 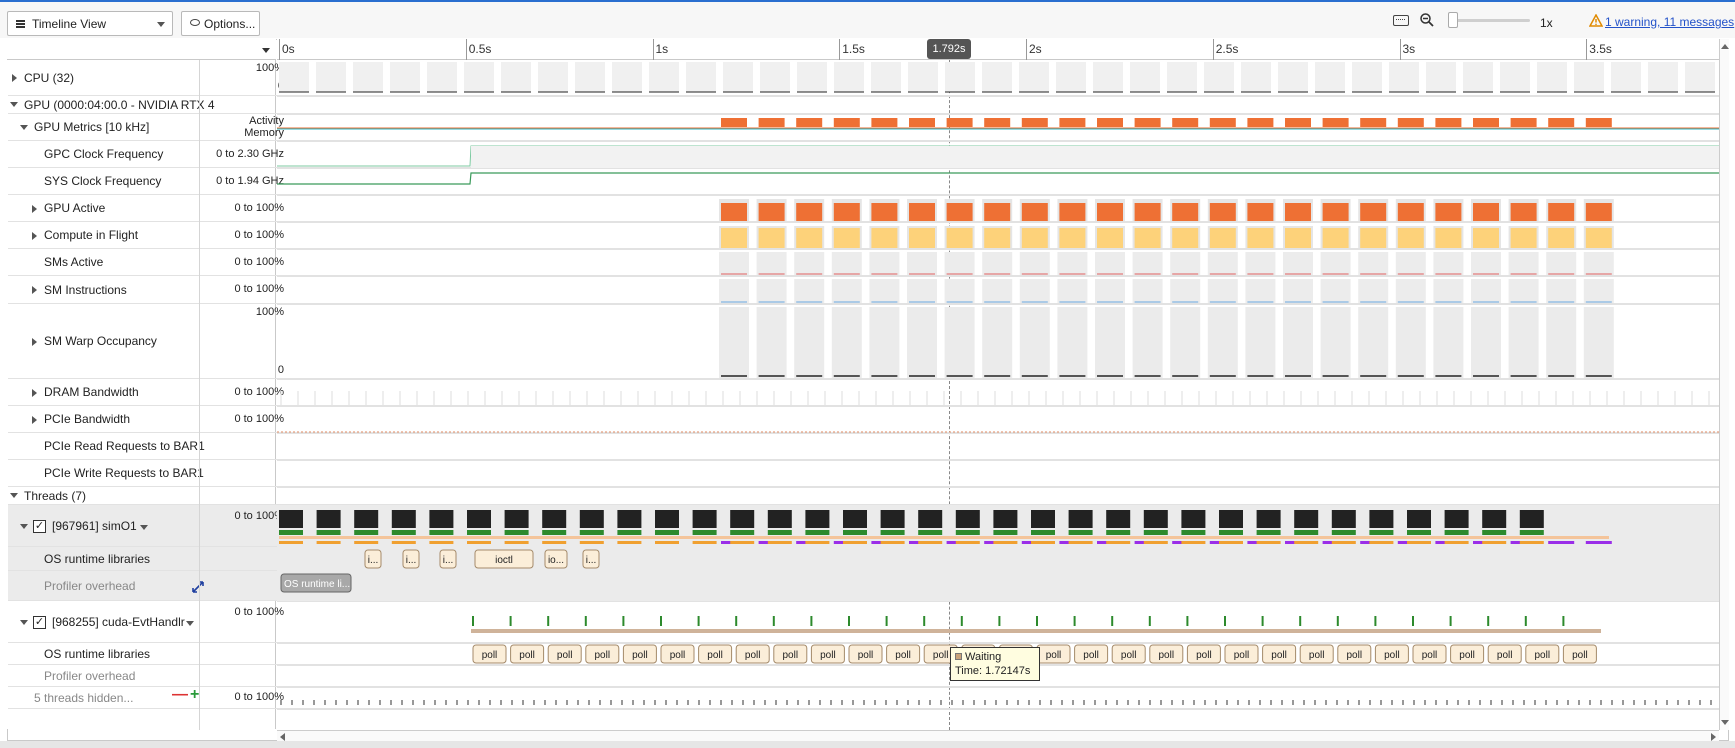 What do you see at coordinates (1724, 384) in the screenshot?
I see `vertical-scrollbar` at bounding box center [1724, 384].